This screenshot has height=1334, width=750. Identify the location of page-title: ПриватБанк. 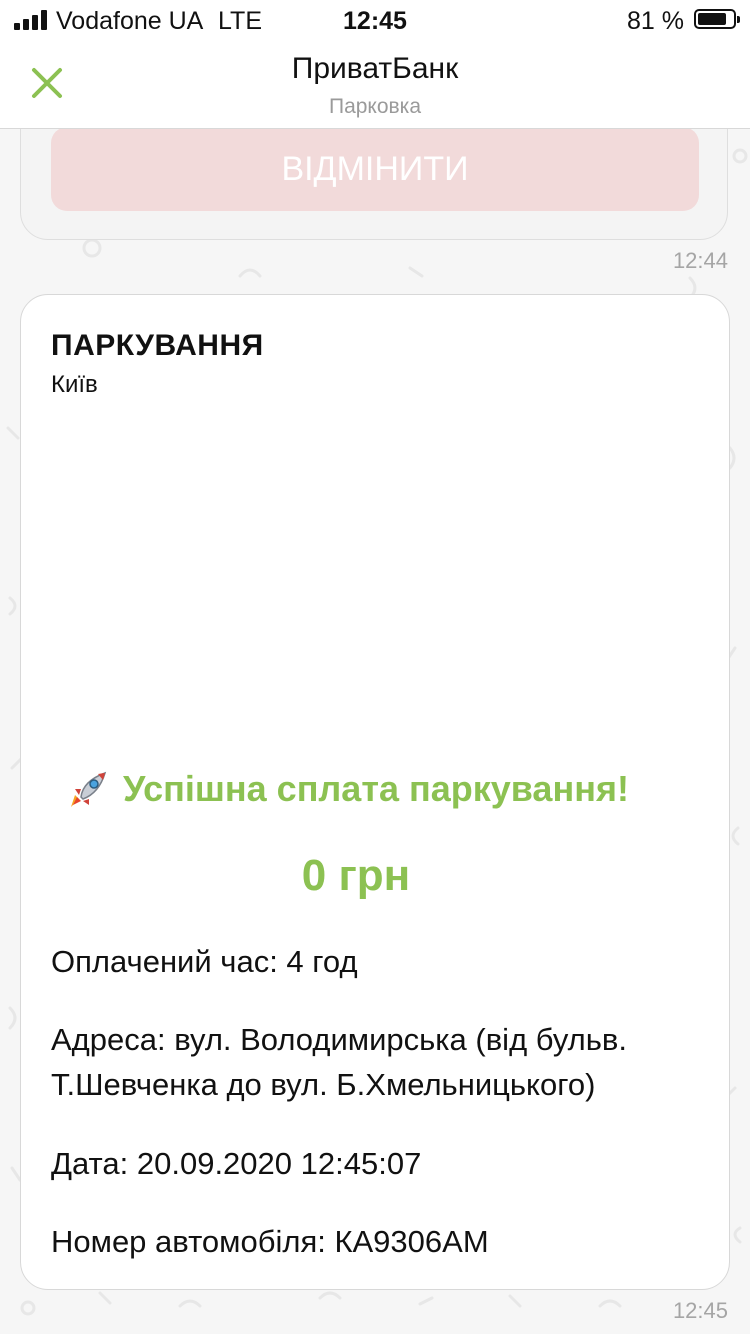
(375, 68).